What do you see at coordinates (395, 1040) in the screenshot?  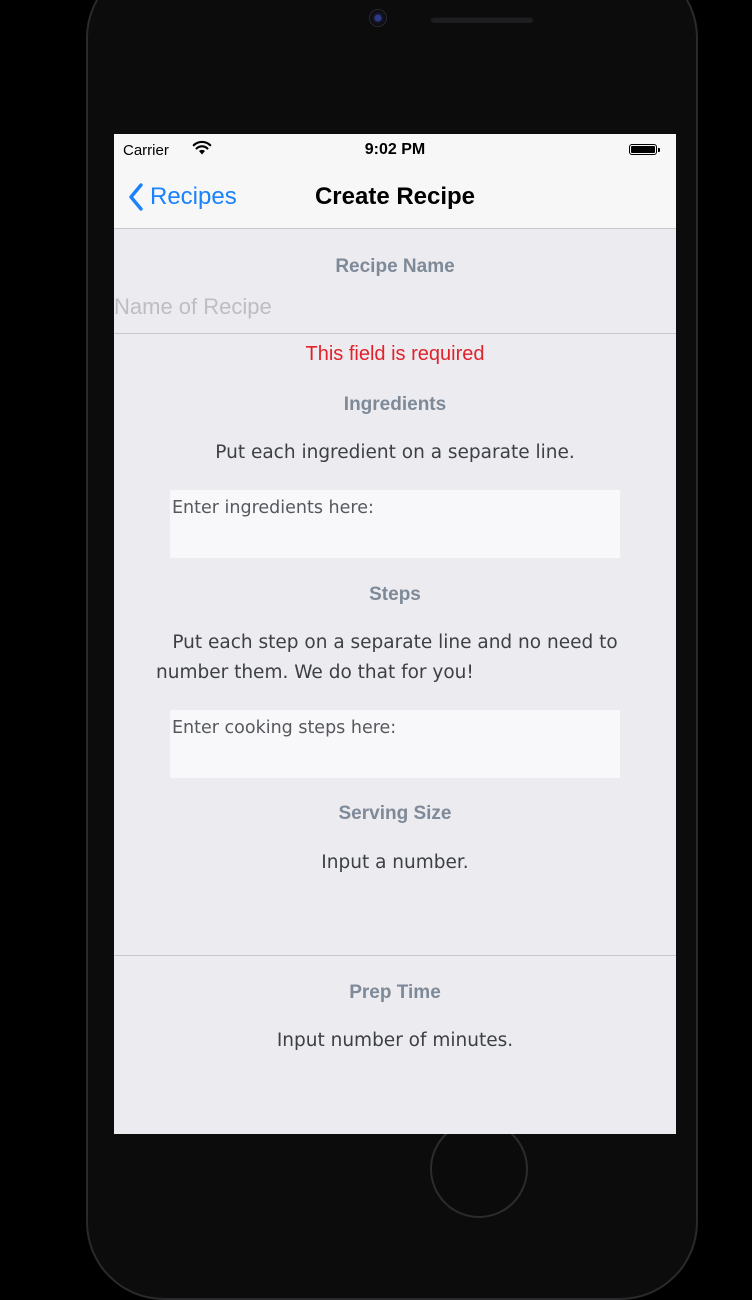 I see `prep-time-help-text: Input number of minutes.` at bounding box center [395, 1040].